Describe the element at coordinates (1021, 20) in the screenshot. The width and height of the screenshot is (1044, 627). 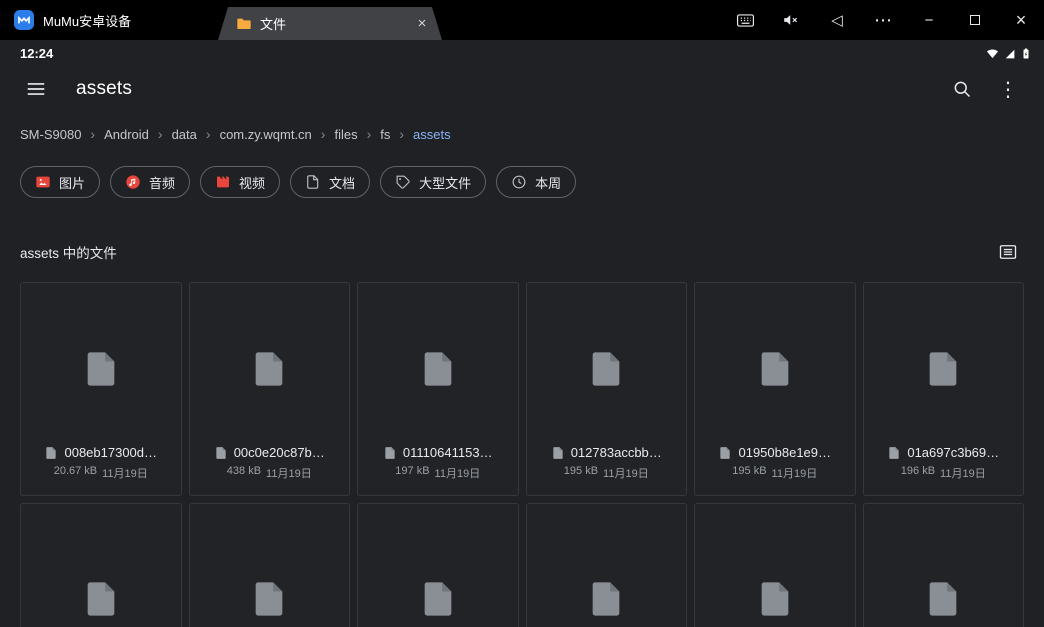
I see `close-button: ×` at that location.